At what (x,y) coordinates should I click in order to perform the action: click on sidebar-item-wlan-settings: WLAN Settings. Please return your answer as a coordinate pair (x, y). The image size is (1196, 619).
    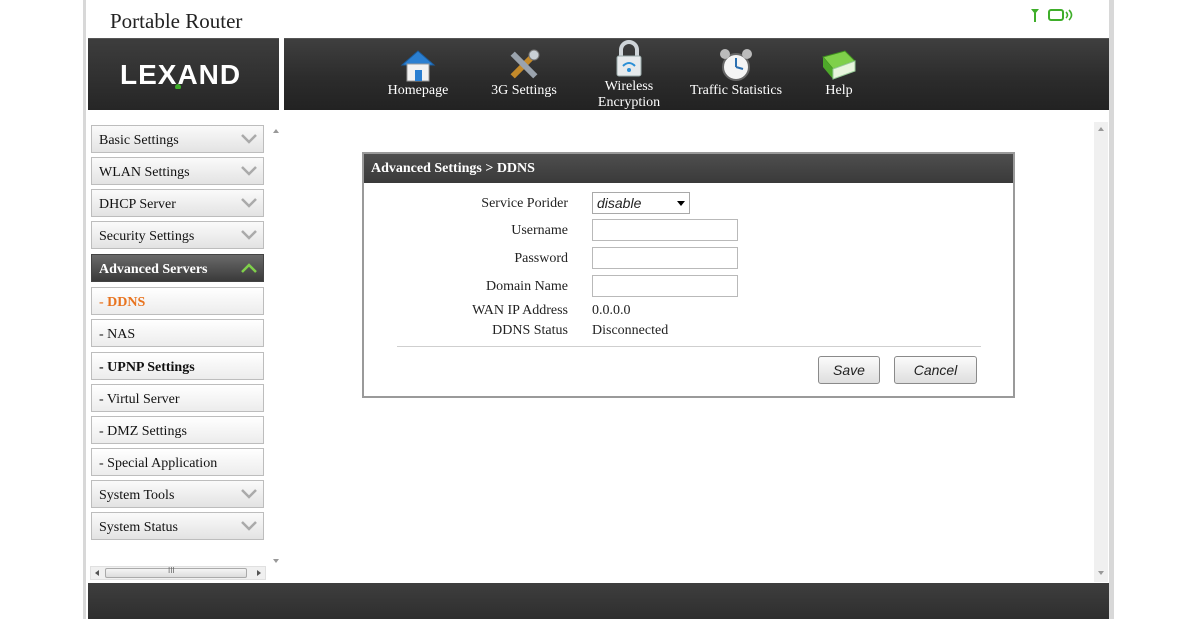
    Looking at the image, I should click on (177, 171).